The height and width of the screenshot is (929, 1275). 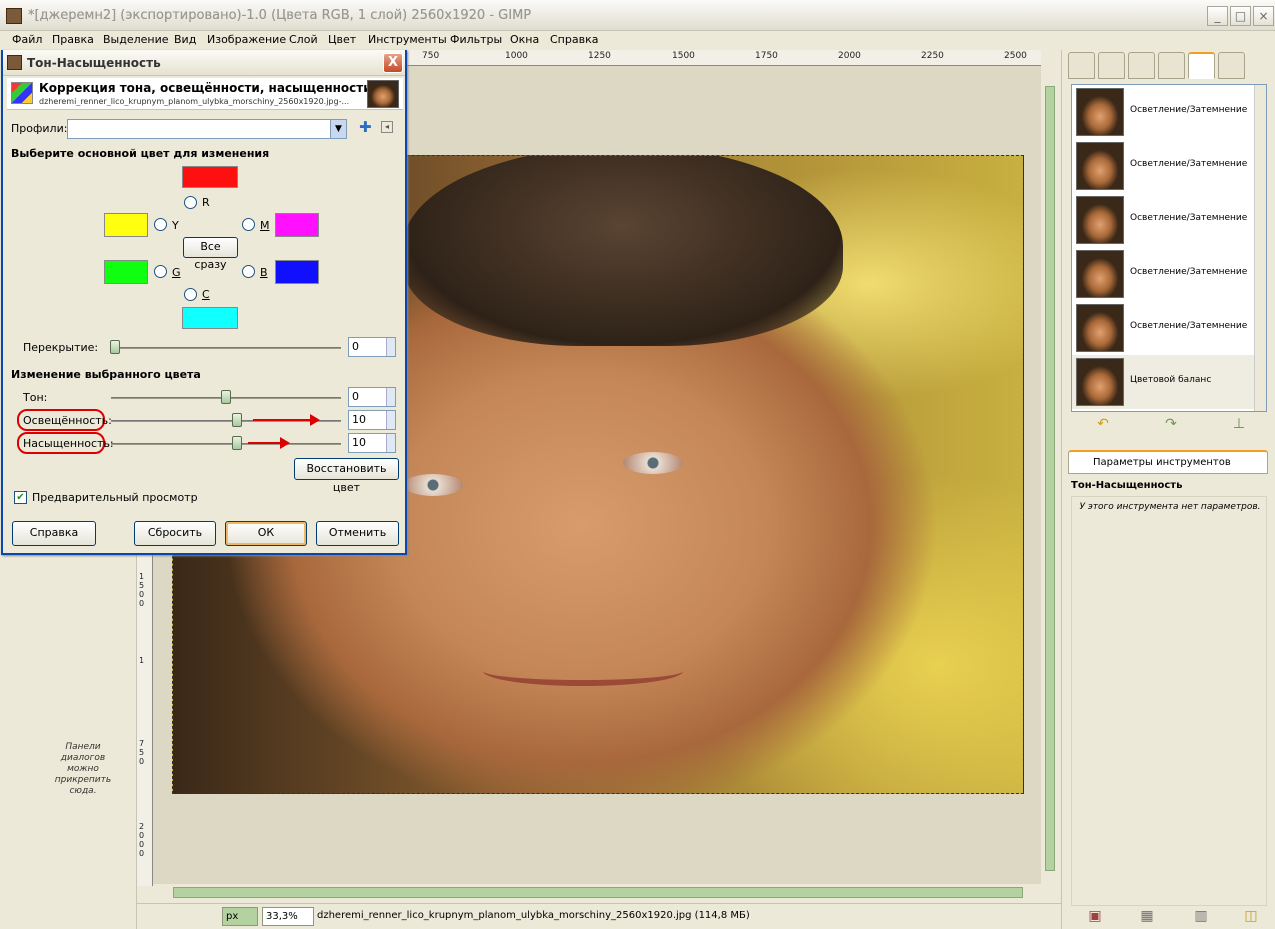 I want to click on profile-menu-icon: ◂, so click(x=387, y=127).